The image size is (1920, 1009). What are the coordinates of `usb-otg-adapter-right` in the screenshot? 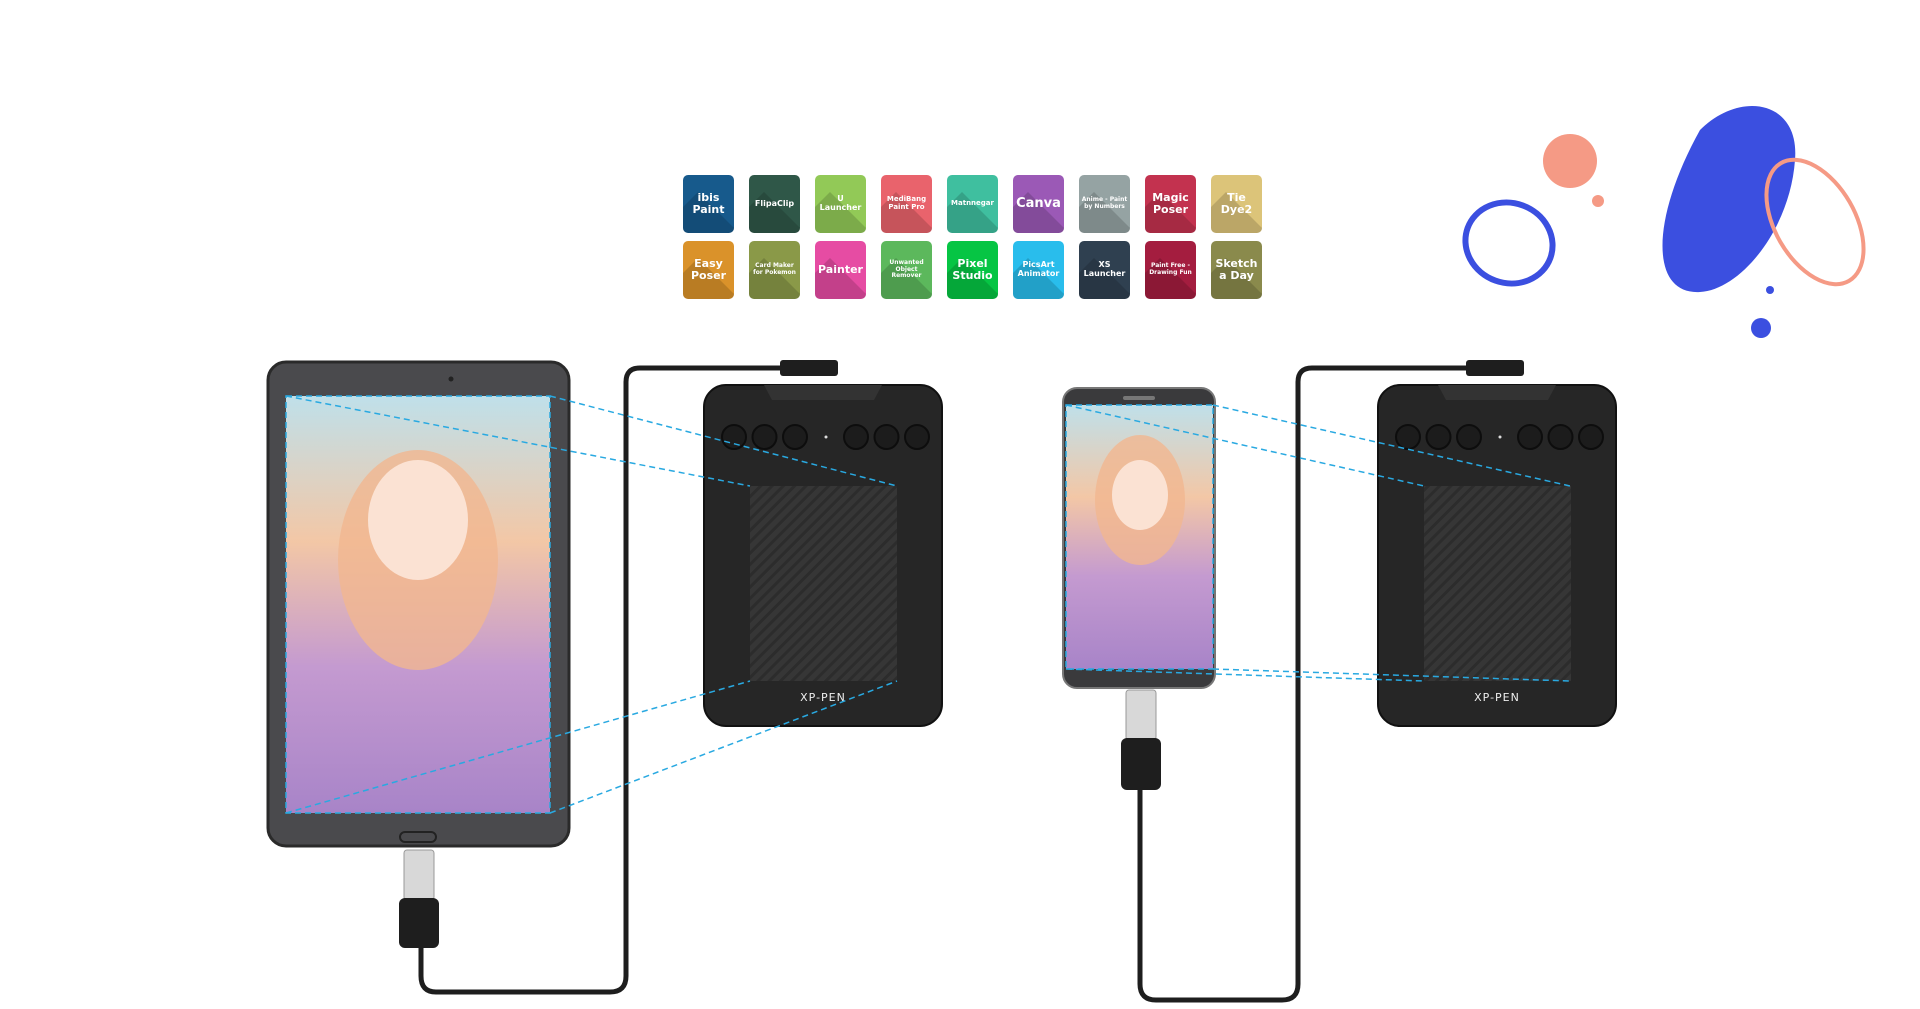 It's located at (1141, 739).